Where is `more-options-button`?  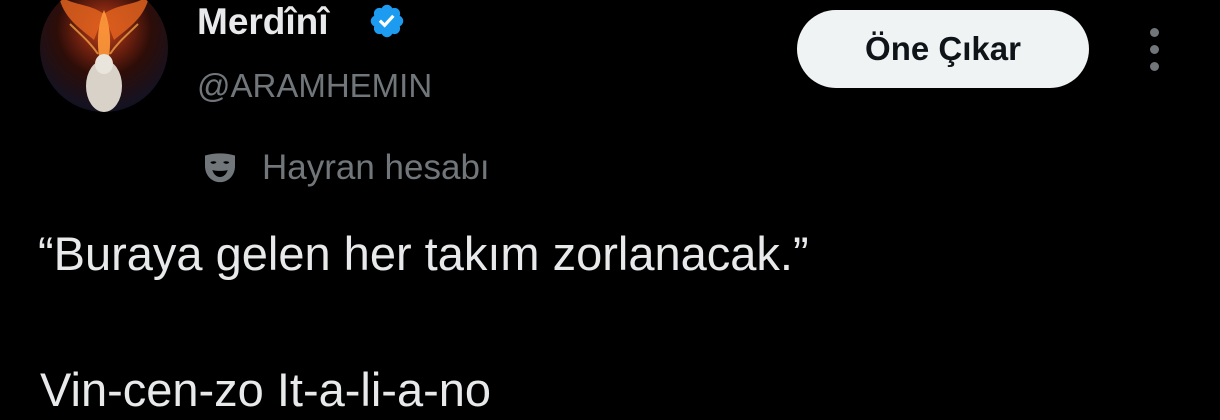
more-options-button is located at coordinates (1155, 50).